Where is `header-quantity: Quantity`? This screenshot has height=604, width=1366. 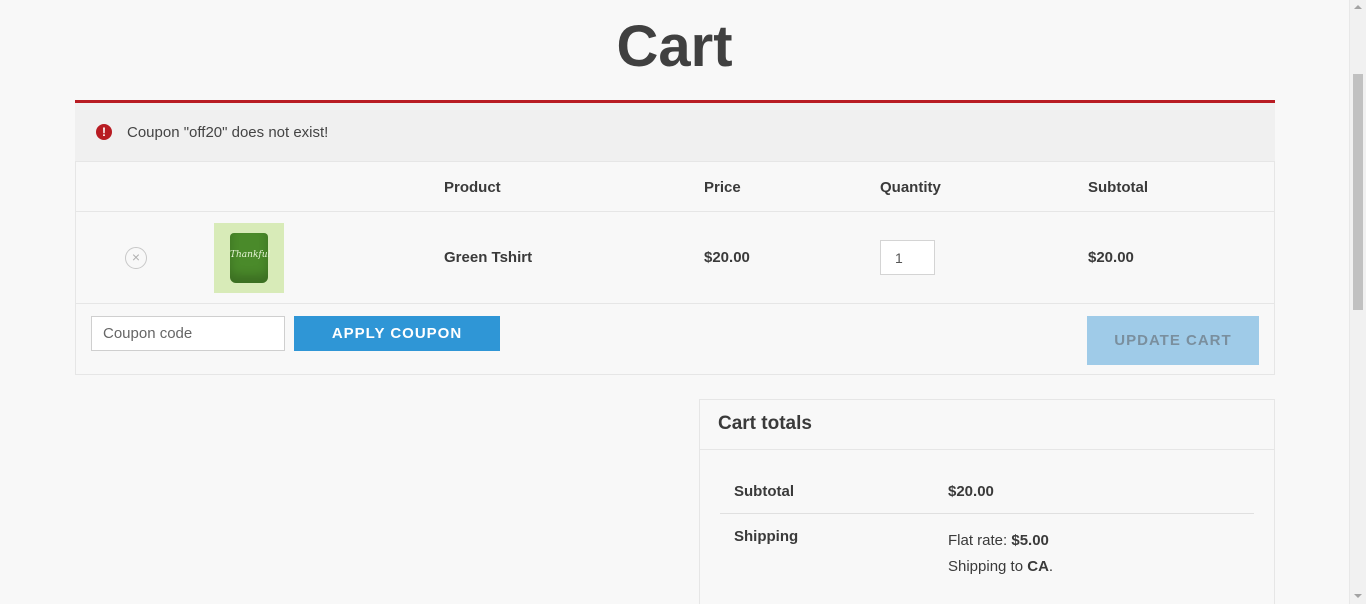 header-quantity: Quantity is located at coordinates (910, 187).